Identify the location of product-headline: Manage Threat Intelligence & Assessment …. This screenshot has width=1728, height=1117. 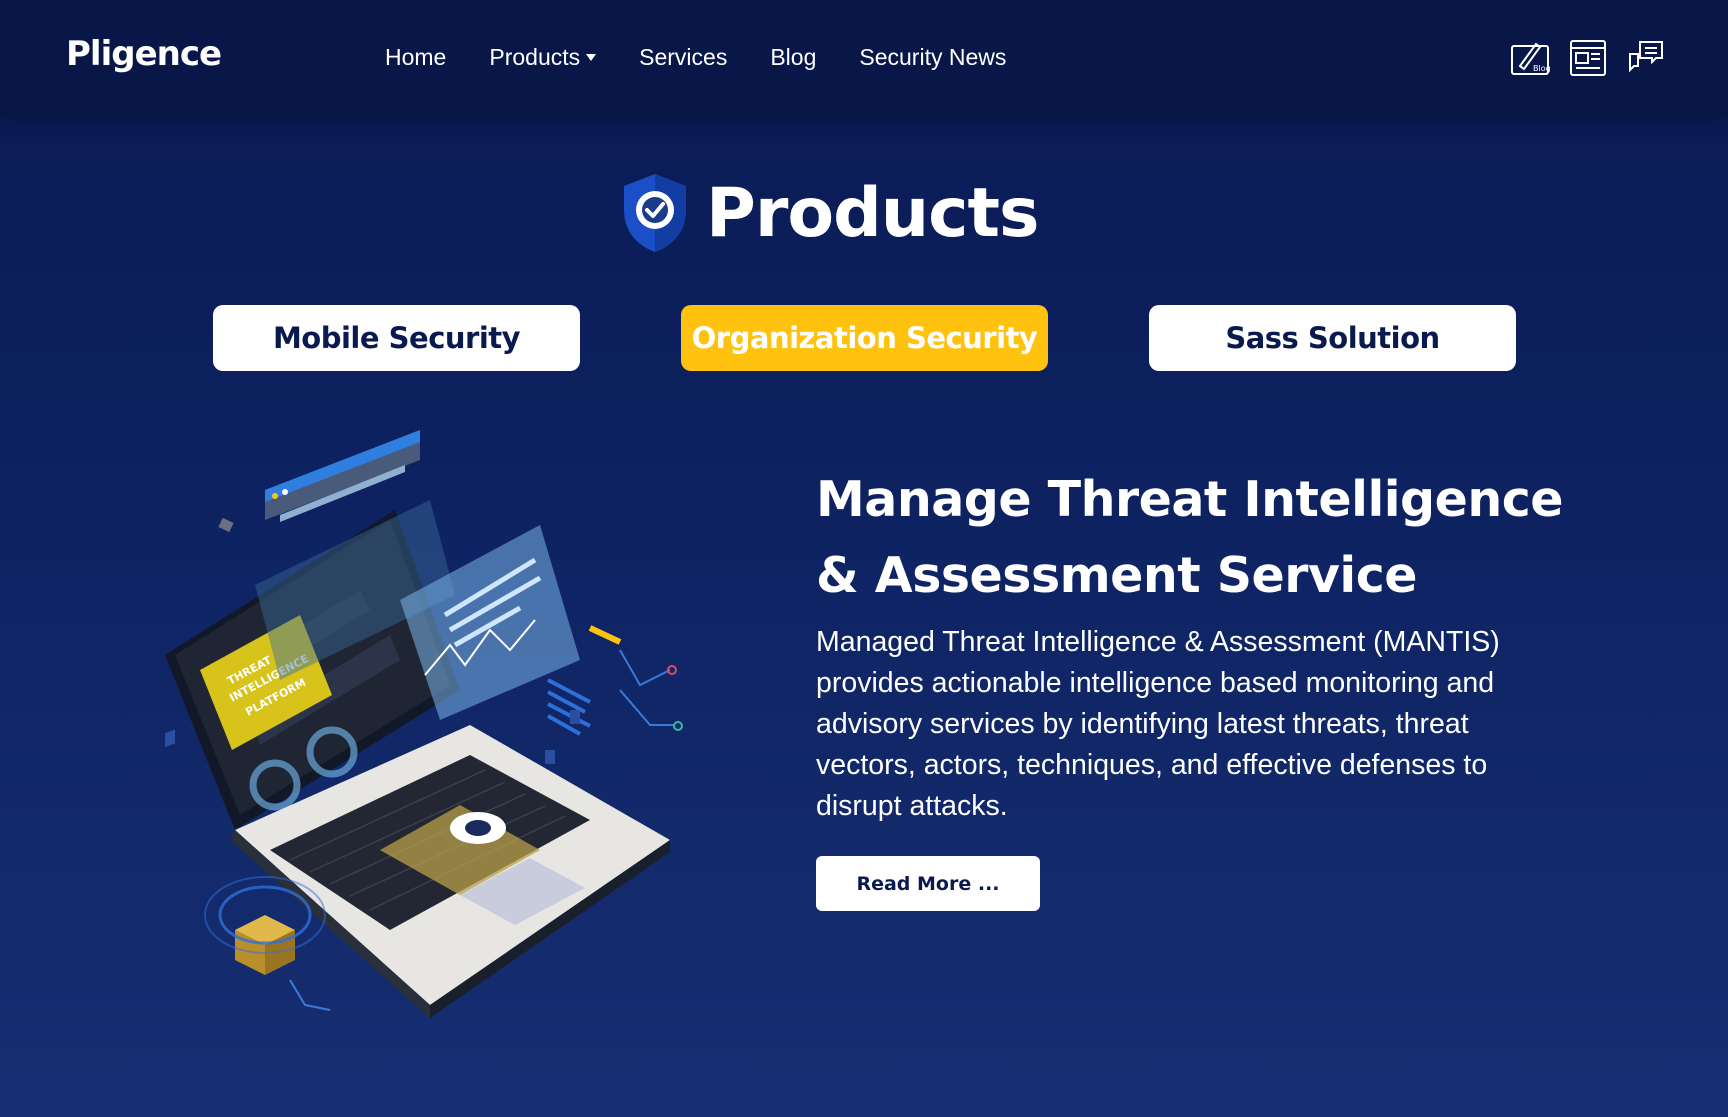
(1190, 537).